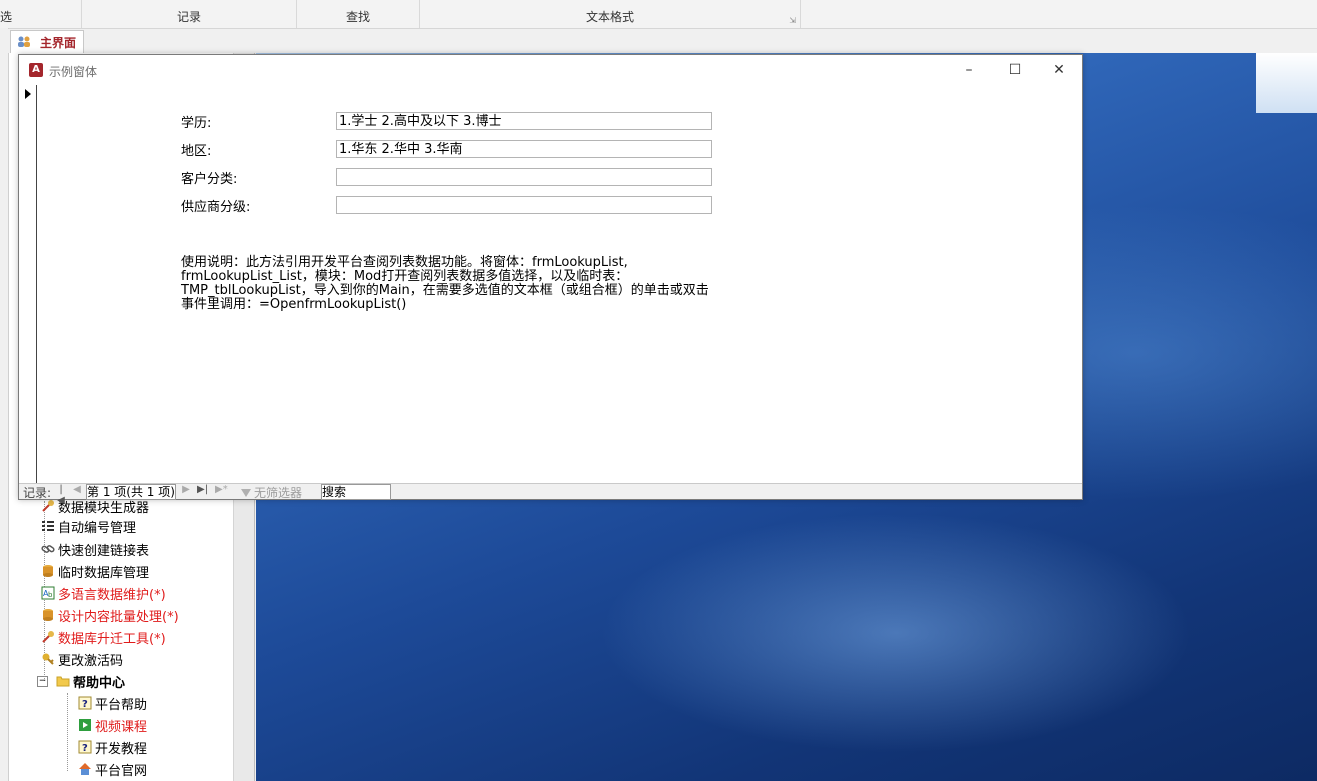 This screenshot has height=781, width=1317. Describe the element at coordinates (77, 489) in the screenshot. I see `previous-record-icon: ◀` at that location.